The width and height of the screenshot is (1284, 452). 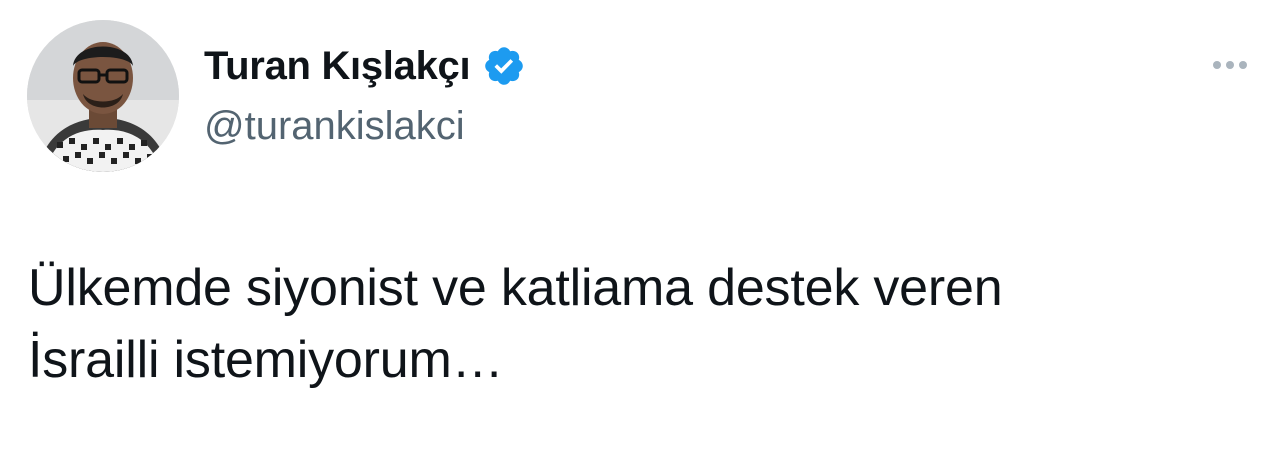 What do you see at coordinates (504, 66) in the screenshot?
I see `verified-badge-icon` at bounding box center [504, 66].